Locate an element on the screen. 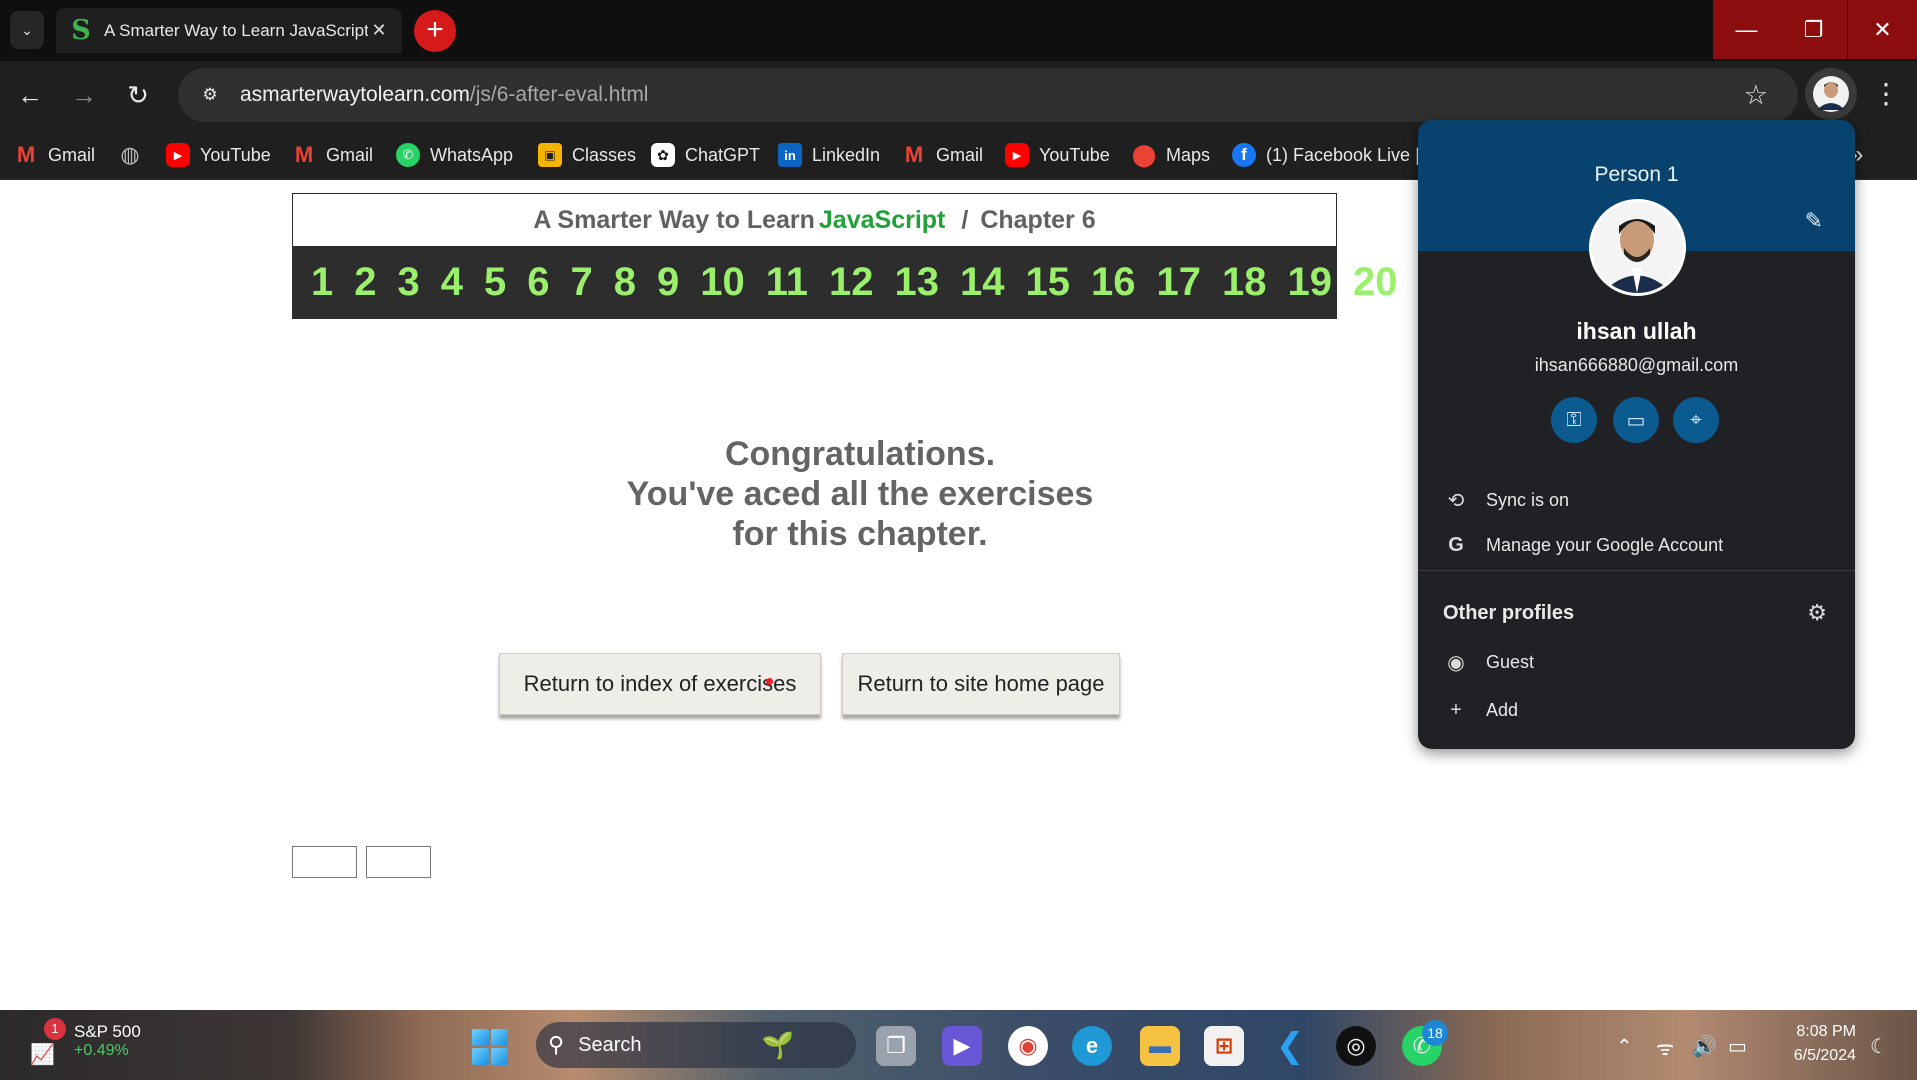 The image size is (1917, 1080). tray-chevron-icon: ⌃ is located at coordinates (1624, 1046).